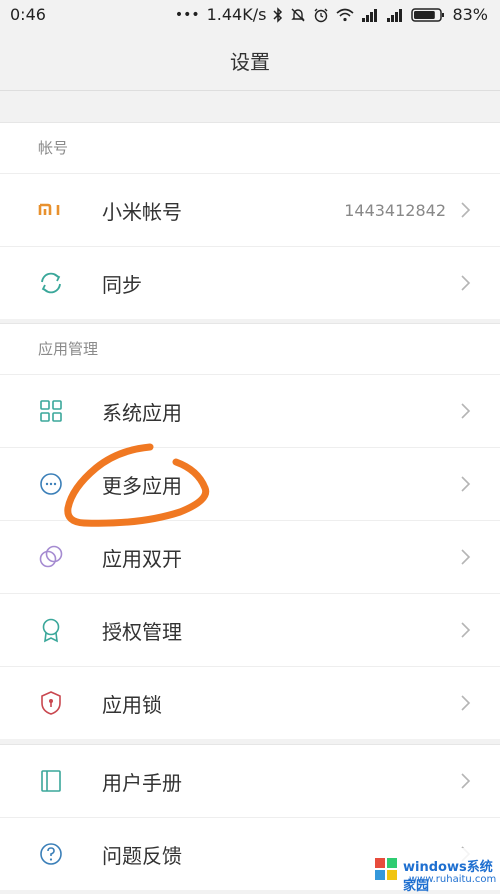 The height and width of the screenshot is (894, 500). I want to click on more-circle-icon, so click(51, 484).